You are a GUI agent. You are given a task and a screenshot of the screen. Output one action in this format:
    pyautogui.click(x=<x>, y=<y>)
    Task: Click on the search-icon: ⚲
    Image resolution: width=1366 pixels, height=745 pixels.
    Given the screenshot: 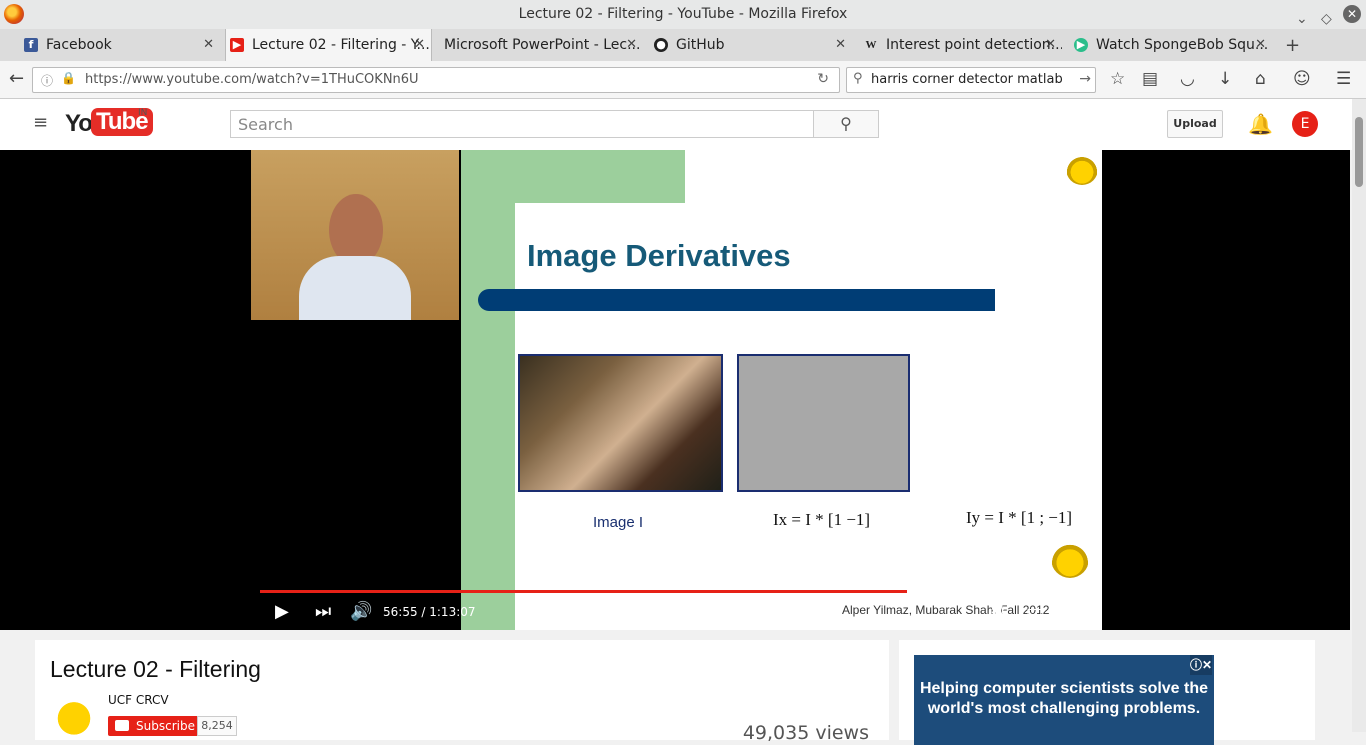 What is the action you would take?
    pyautogui.click(x=846, y=123)
    